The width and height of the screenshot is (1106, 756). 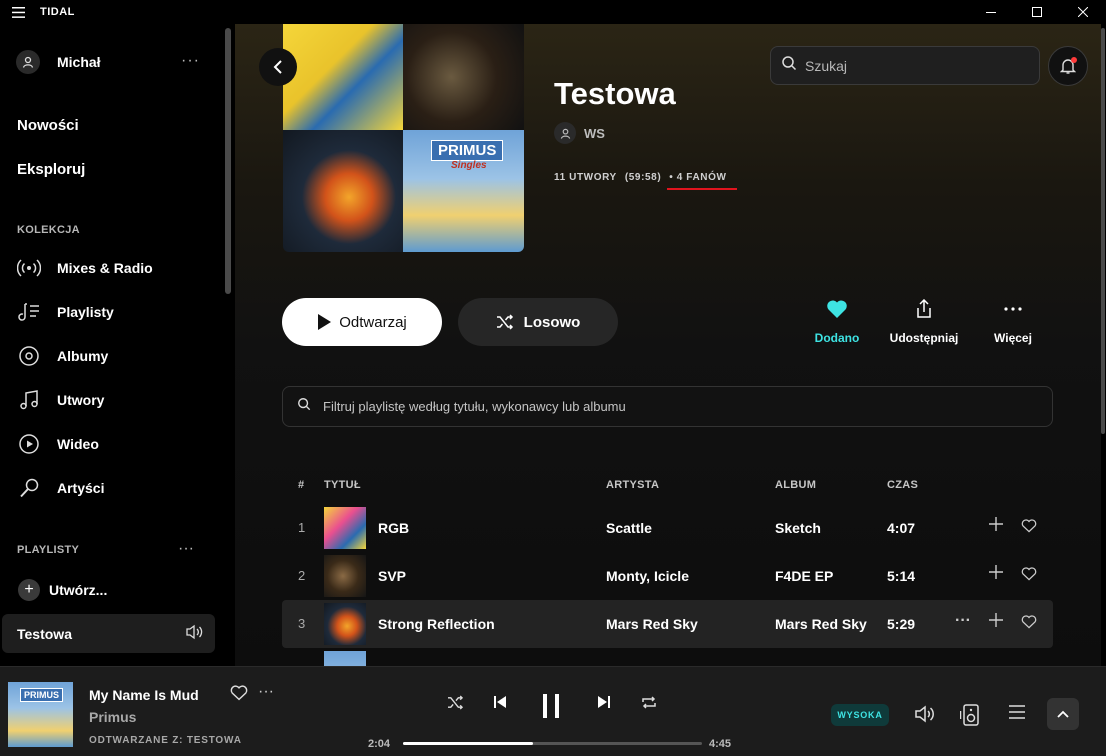 What do you see at coordinates (165, 740) in the screenshot?
I see `playing-from: ODTWARZANE Z: TESTOWA` at bounding box center [165, 740].